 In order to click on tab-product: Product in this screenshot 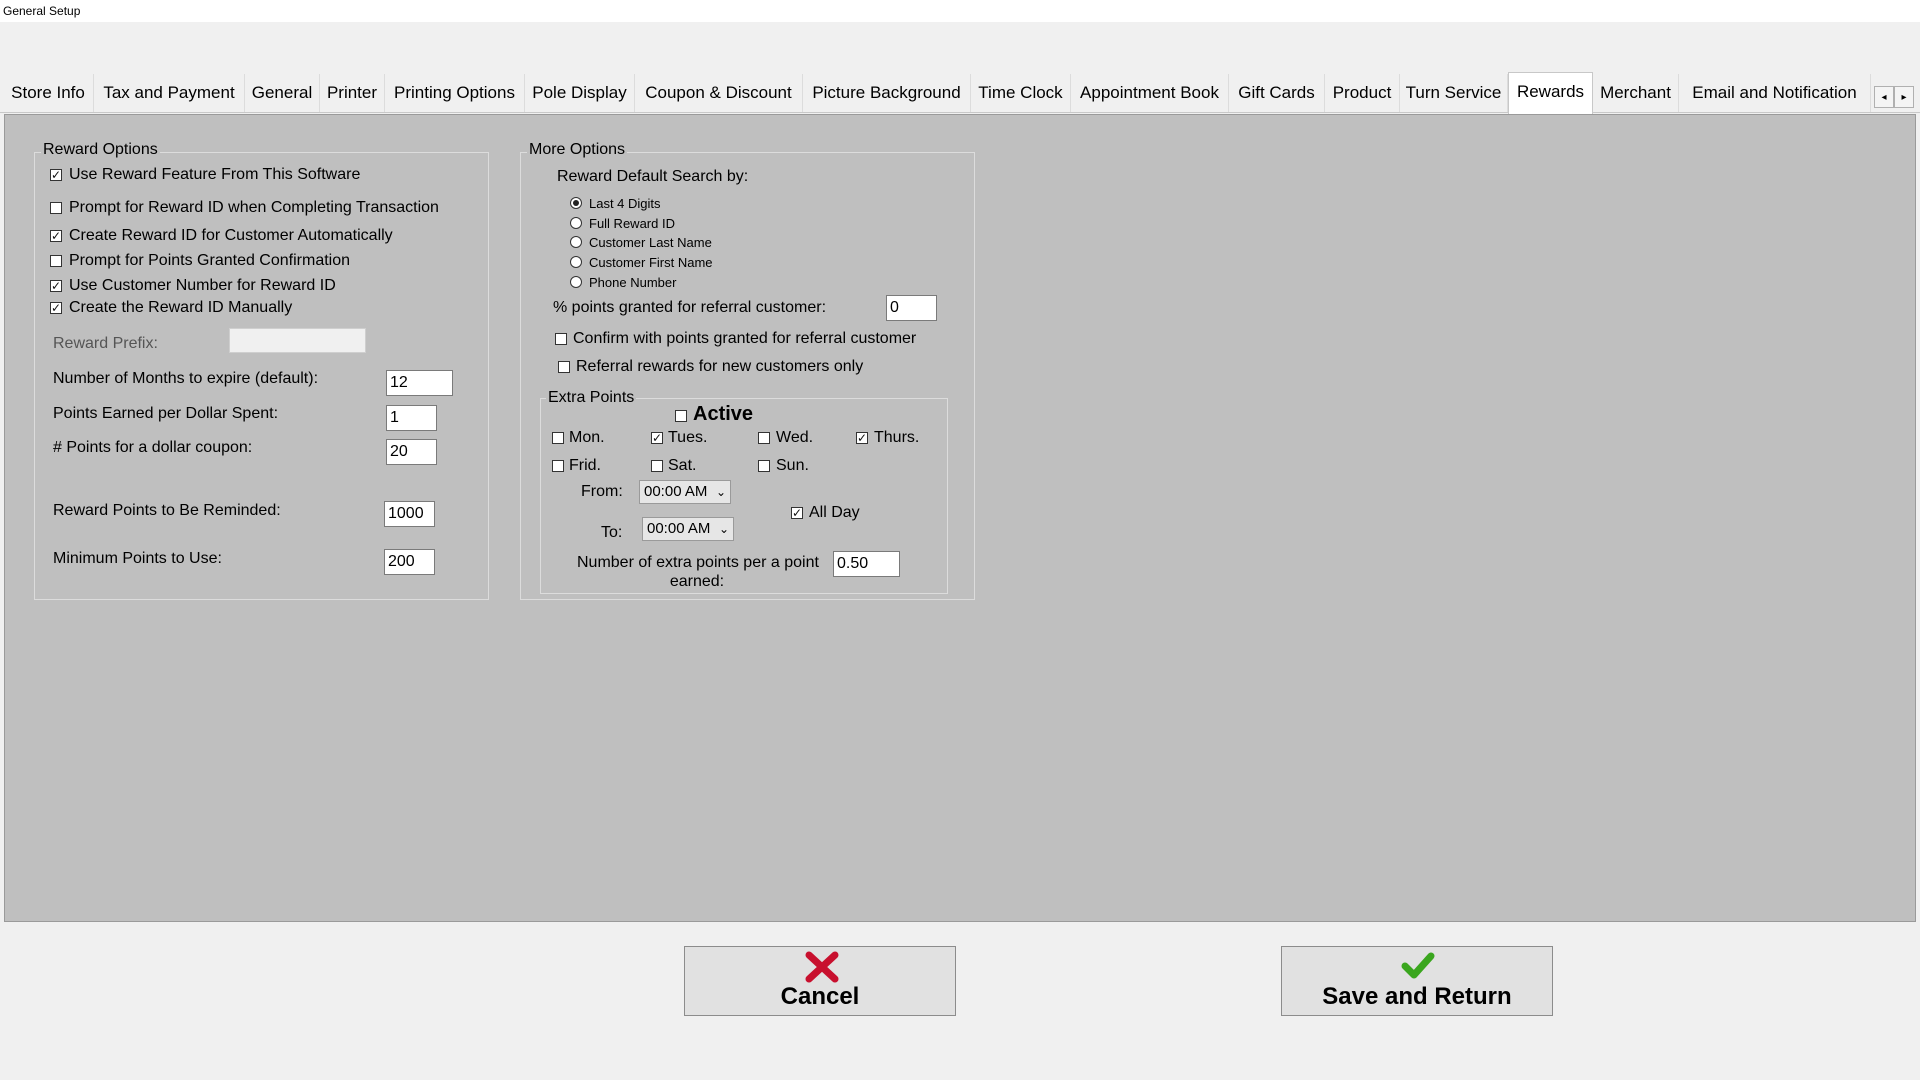, I will do `click(1362, 93)`.